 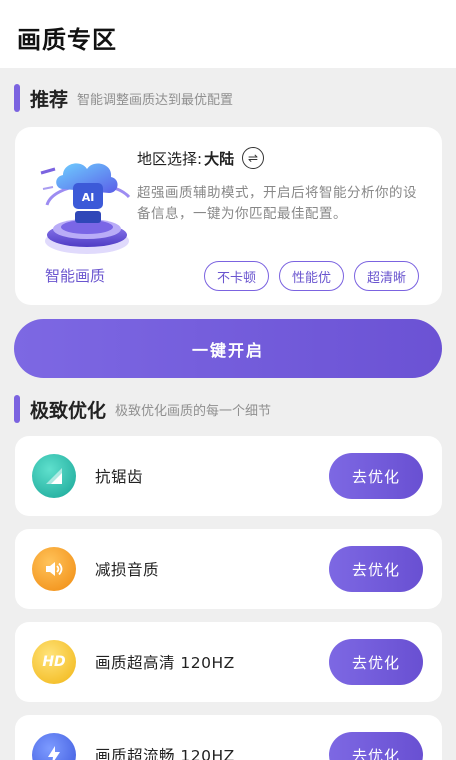 I want to click on one-key-enable-button: 一键开启, so click(x=228, y=348).